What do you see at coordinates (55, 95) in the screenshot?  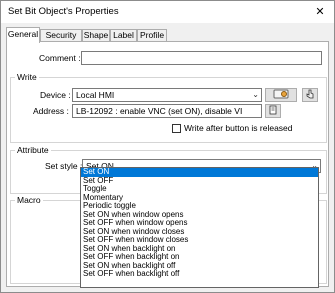 I see `device-label: Device :` at bounding box center [55, 95].